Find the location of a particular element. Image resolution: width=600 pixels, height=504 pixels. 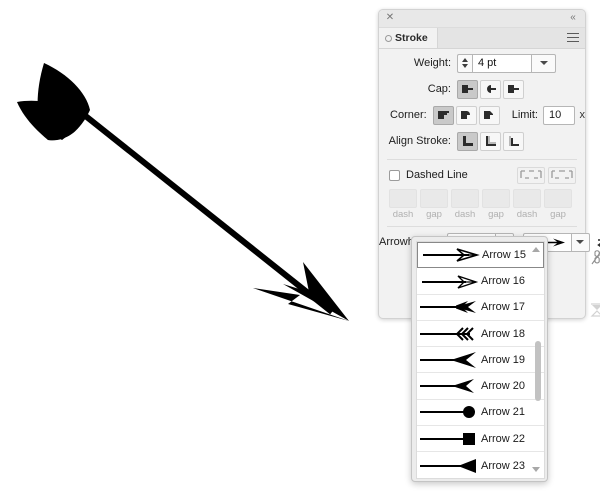

tab-stroke: Stroke is located at coordinates (408, 38).